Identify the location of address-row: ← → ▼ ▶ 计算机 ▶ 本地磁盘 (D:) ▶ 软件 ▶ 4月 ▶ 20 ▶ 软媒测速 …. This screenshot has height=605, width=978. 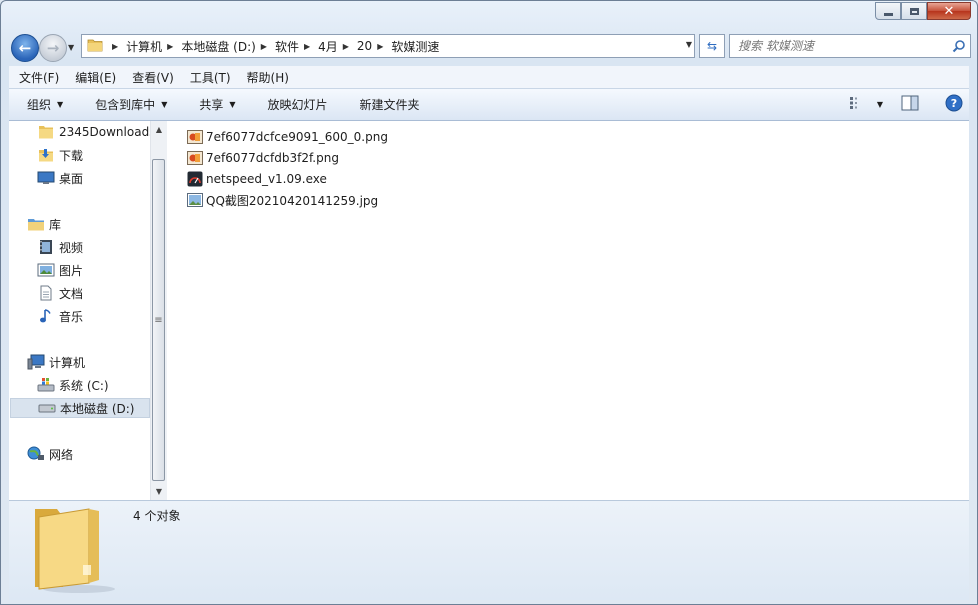
(490, 47).